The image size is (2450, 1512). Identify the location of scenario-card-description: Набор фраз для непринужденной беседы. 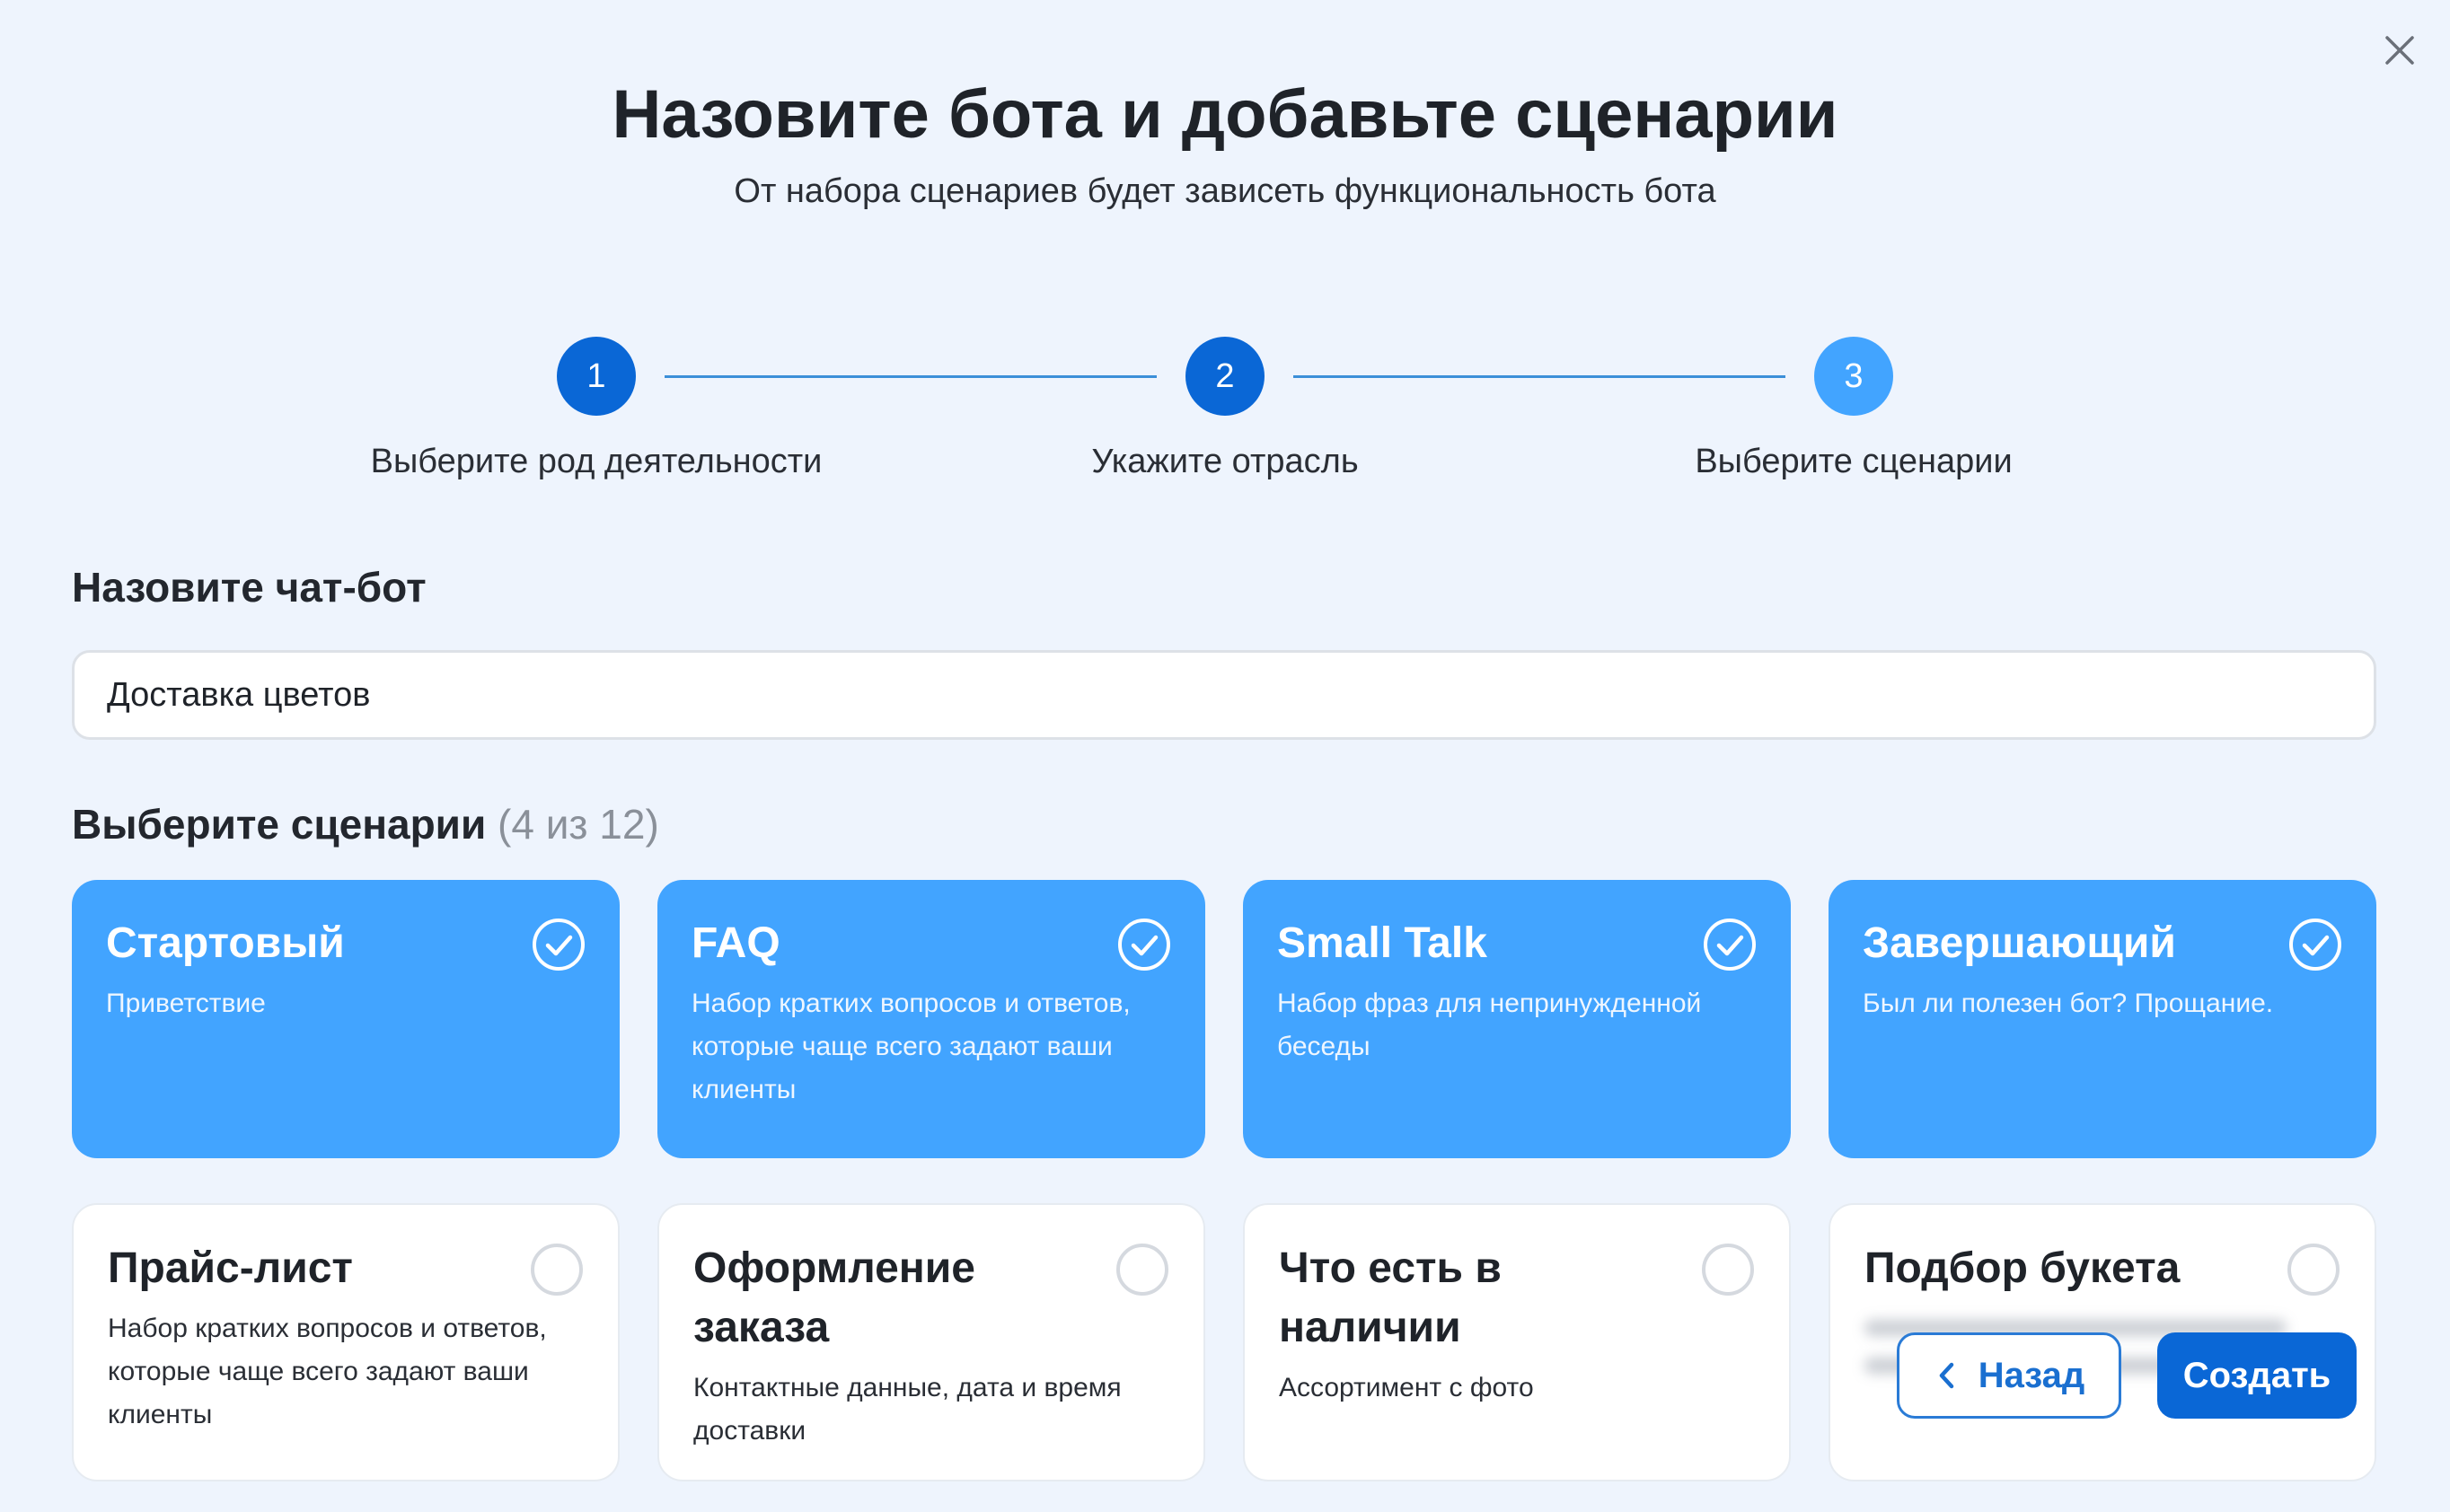
(1489, 1025).